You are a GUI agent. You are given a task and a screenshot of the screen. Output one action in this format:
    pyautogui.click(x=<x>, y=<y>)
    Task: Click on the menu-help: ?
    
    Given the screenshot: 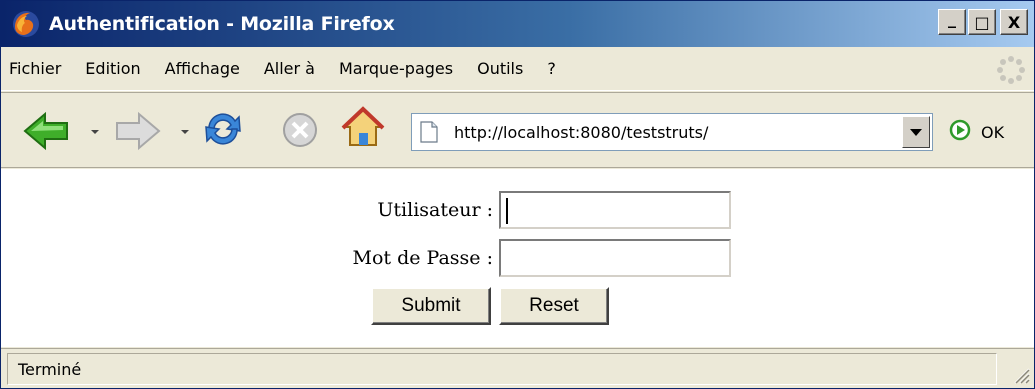 What is the action you would take?
    pyautogui.click(x=551, y=68)
    